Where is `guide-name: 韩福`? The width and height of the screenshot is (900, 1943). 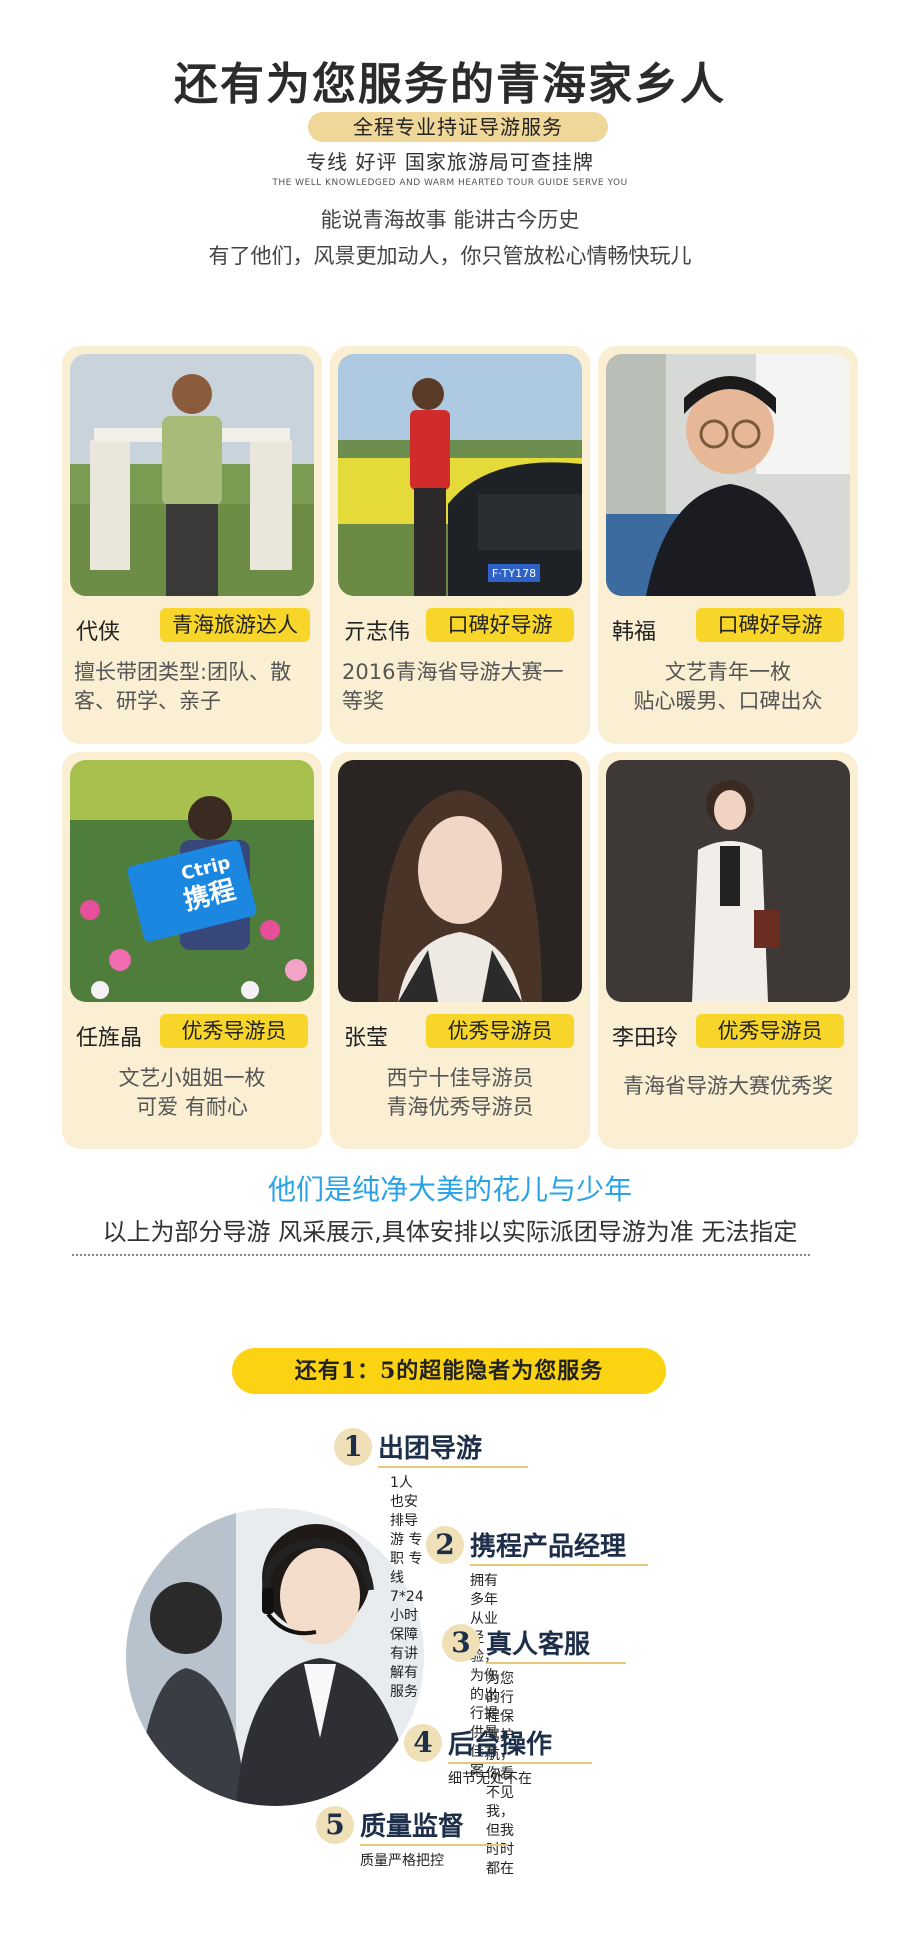
guide-name: 韩福 is located at coordinates (634, 632).